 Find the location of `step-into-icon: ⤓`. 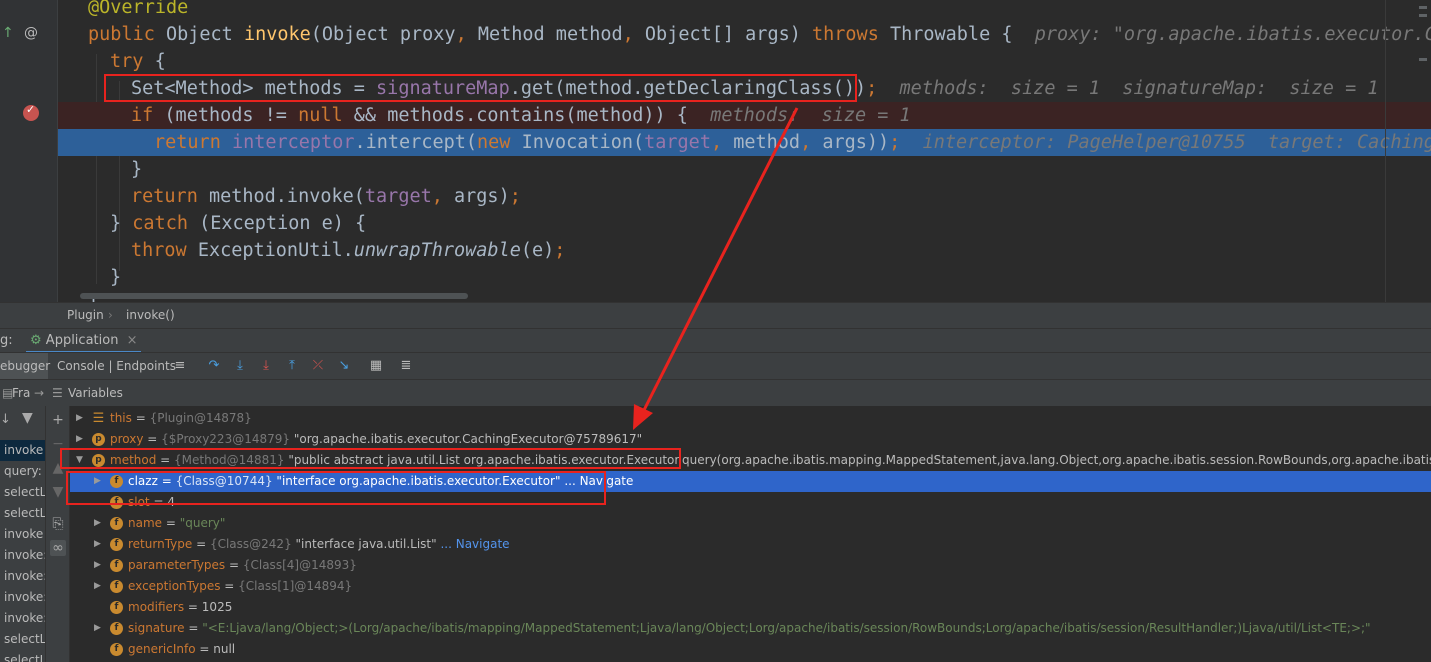

step-into-icon: ⤓ is located at coordinates (240, 366).